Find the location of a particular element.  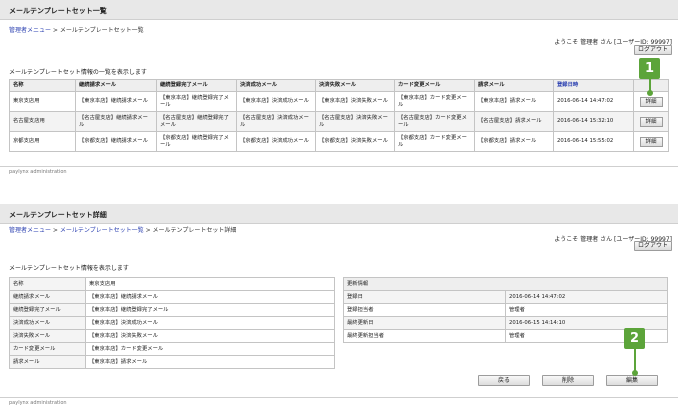

detail-row: 決済成功メール 【東京本店】決済成功メール is located at coordinates (172, 323).